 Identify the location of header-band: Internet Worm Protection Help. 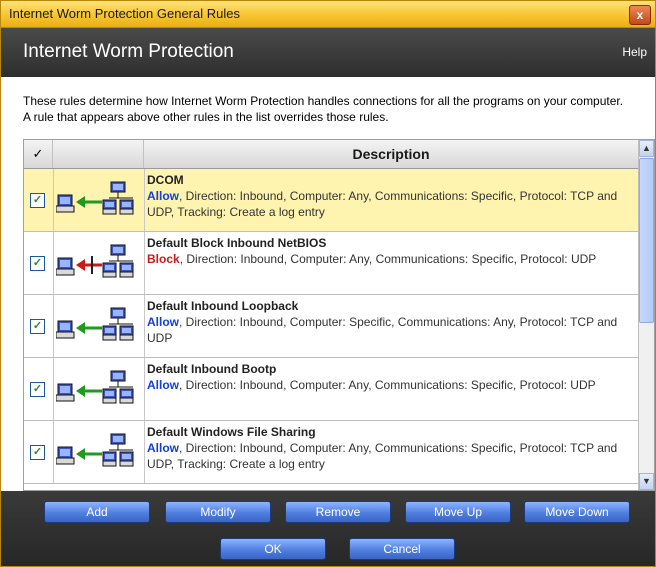
(328, 52).